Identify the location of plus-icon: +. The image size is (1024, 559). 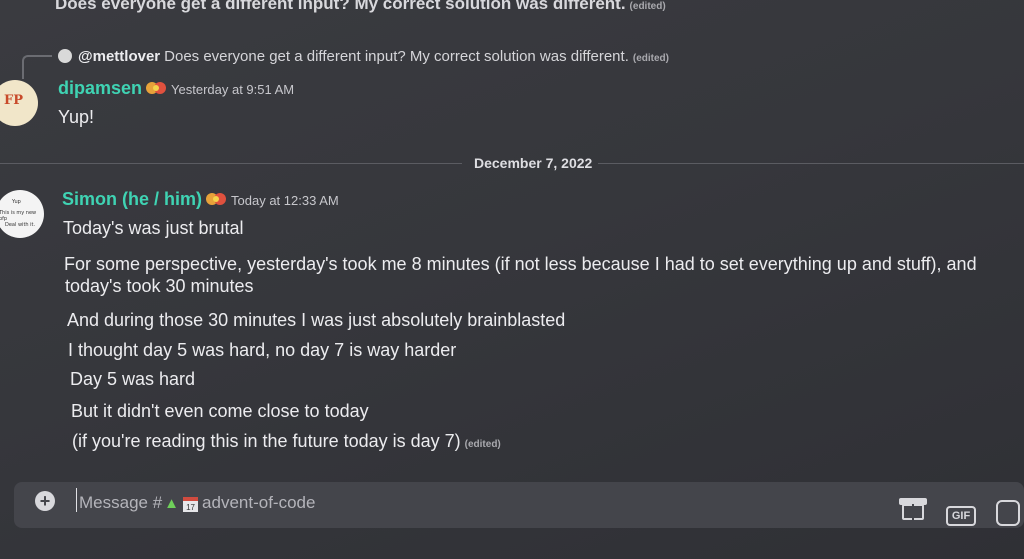
(45, 501).